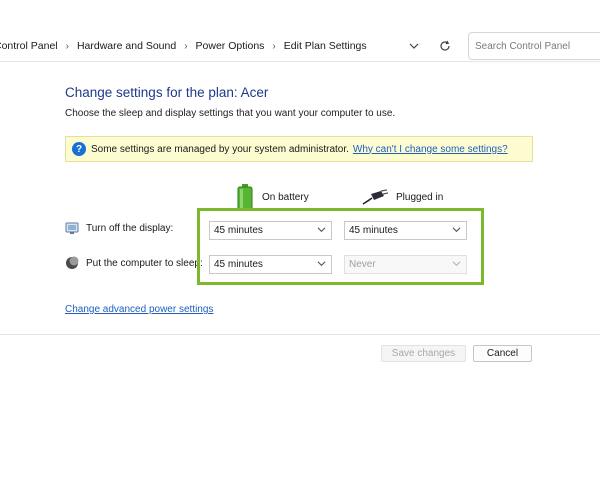 Image resolution: width=600 pixels, height=480 pixels. Describe the element at coordinates (502, 353) in the screenshot. I see `cancel-button: Cancel` at that location.